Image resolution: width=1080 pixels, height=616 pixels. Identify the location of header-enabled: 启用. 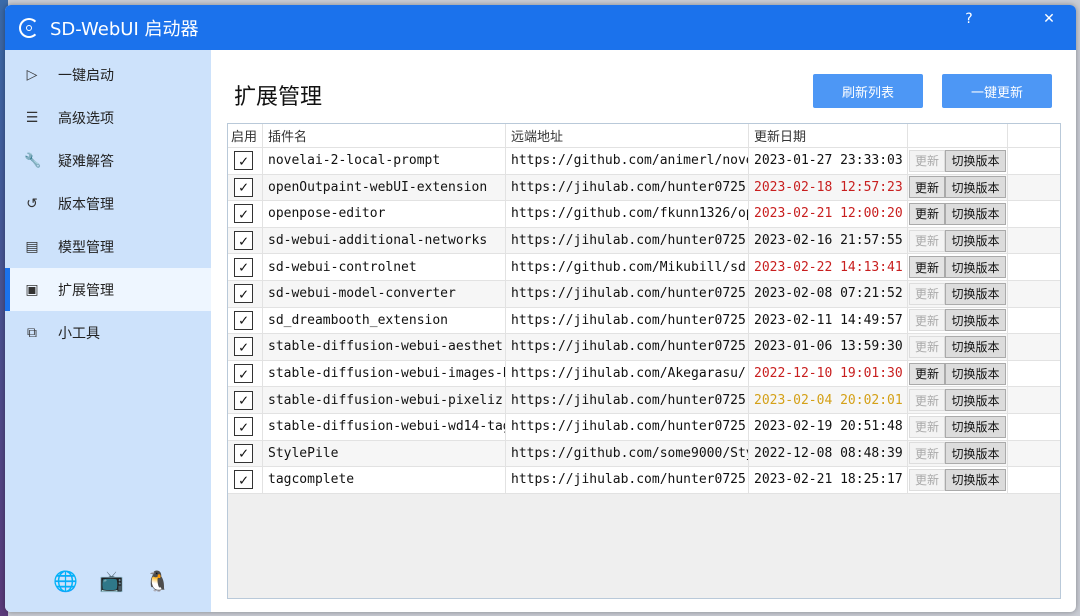
(245, 135).